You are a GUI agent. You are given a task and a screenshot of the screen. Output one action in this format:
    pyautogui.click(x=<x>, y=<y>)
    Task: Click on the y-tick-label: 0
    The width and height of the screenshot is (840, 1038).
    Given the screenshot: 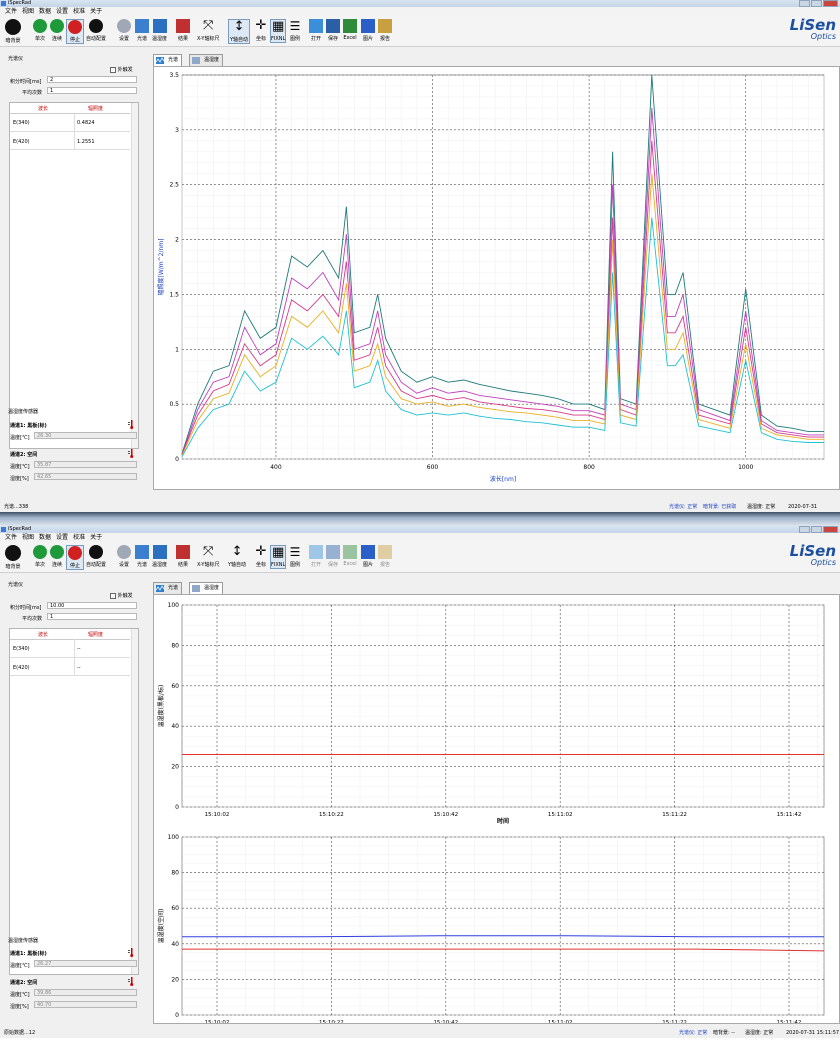 What is the action you would take?
    pyautogui.click(x=177, y=1015)
    